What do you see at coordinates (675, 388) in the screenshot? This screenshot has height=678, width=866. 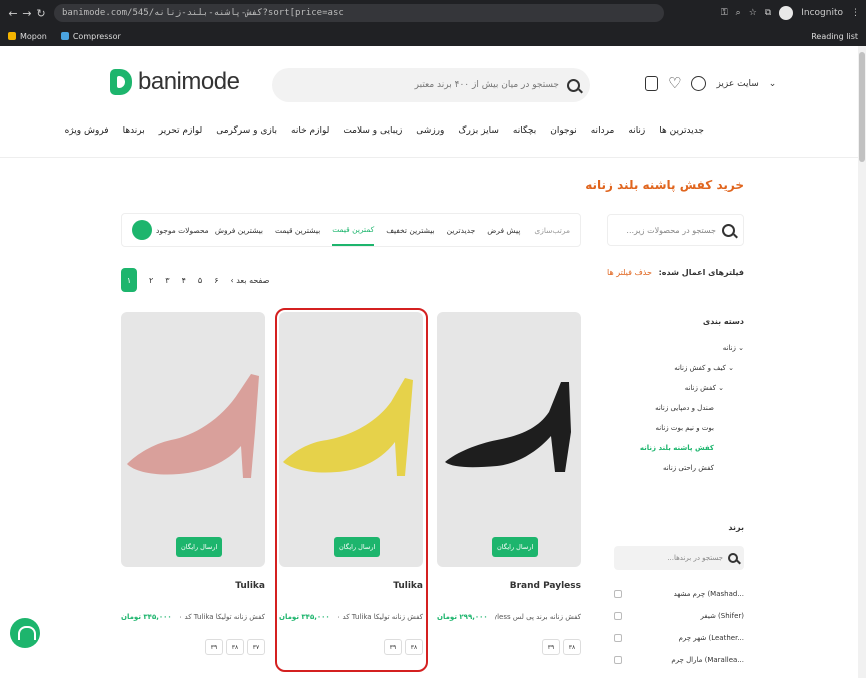 I see `category-item: ⌄ کفش زنانه` at bounding box center [675, 388].